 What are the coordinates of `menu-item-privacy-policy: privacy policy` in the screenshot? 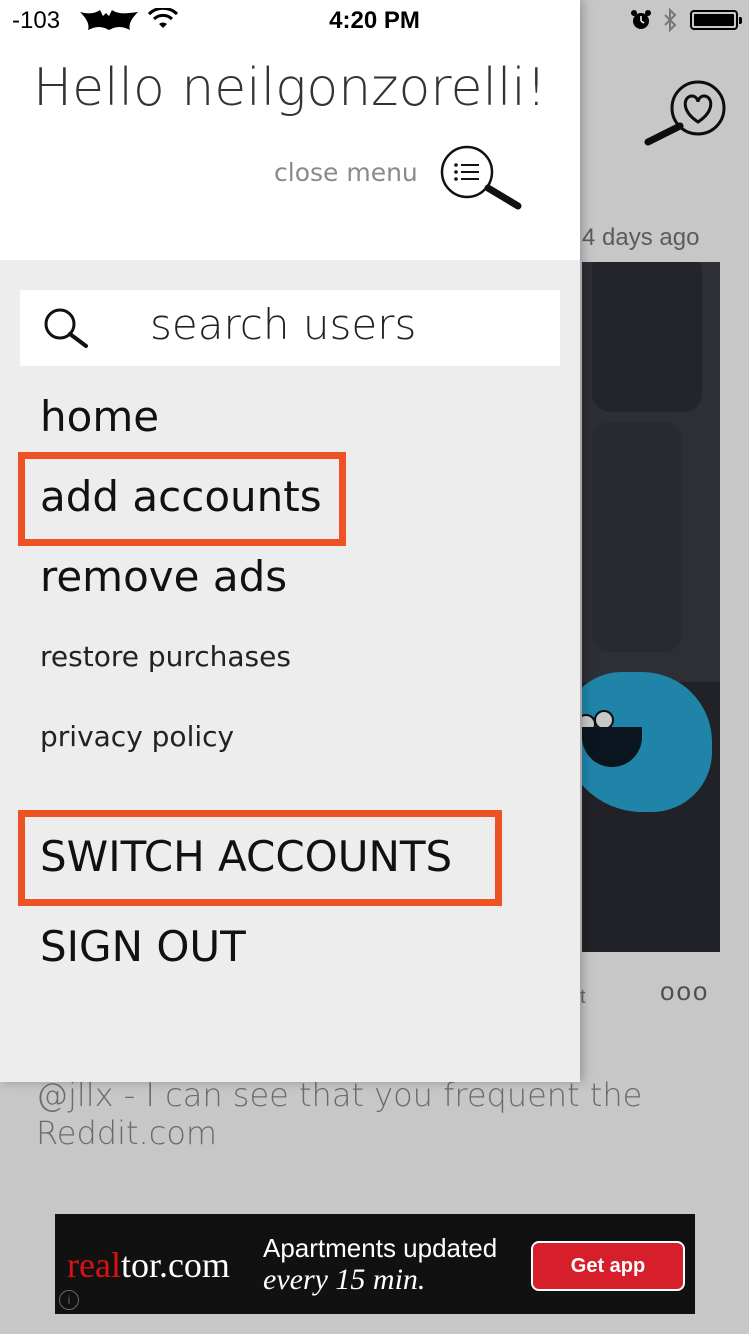 It's located at (137, 736).